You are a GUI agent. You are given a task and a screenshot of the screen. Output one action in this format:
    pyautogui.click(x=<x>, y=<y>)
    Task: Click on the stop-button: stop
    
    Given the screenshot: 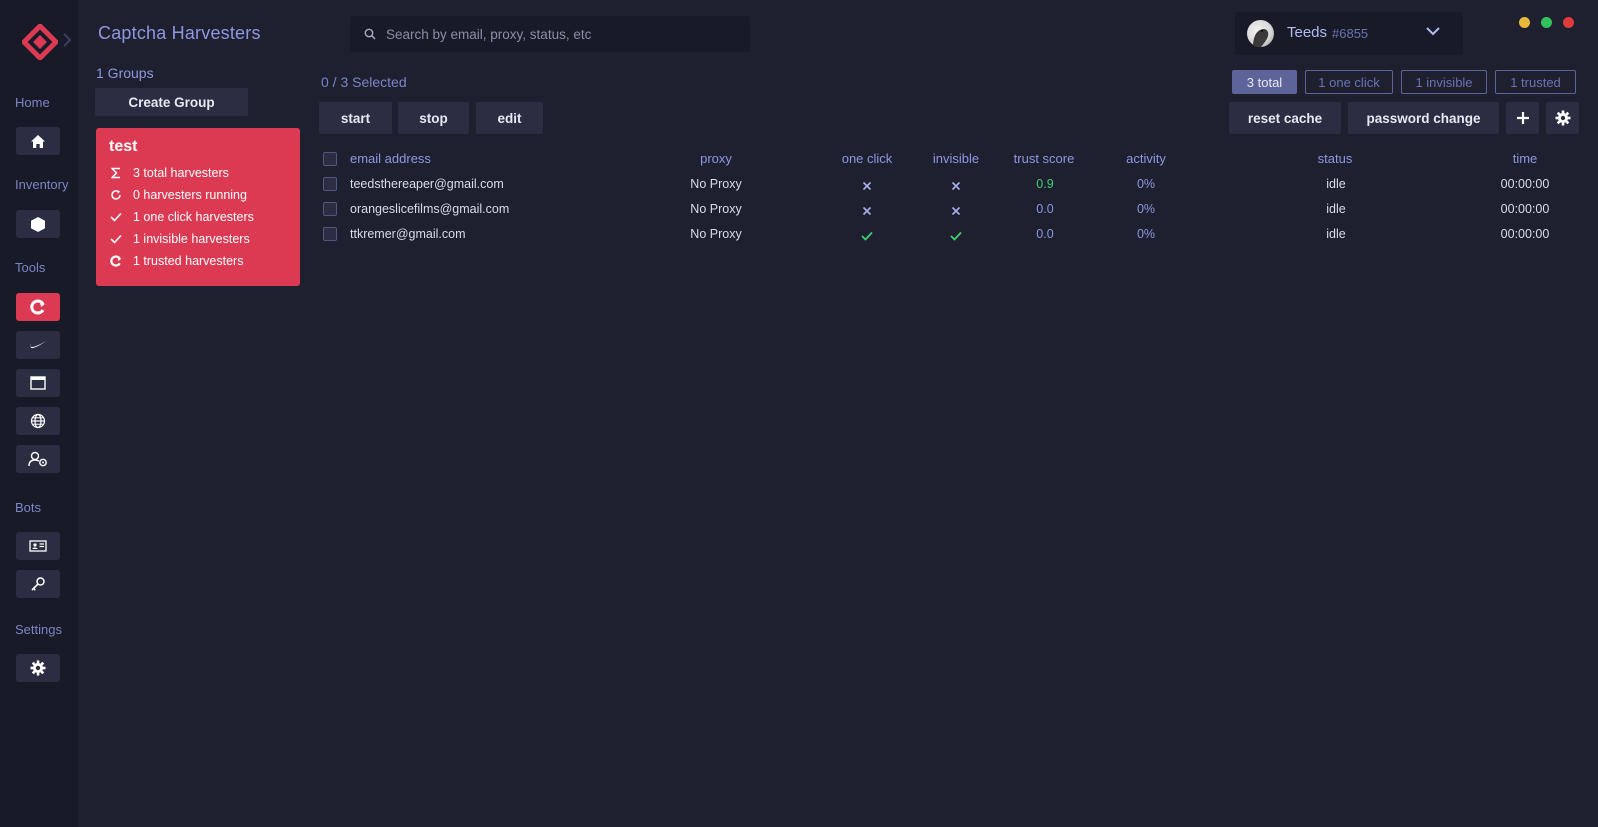 What is the action you would take?
    pyautogui.click(x=433, y=118)
    